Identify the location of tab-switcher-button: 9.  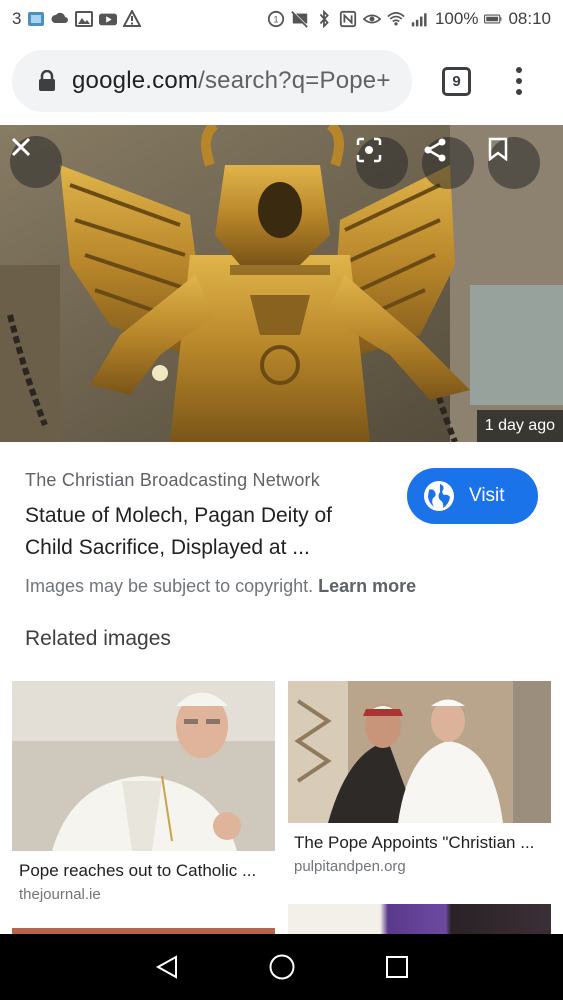
(456, 81).